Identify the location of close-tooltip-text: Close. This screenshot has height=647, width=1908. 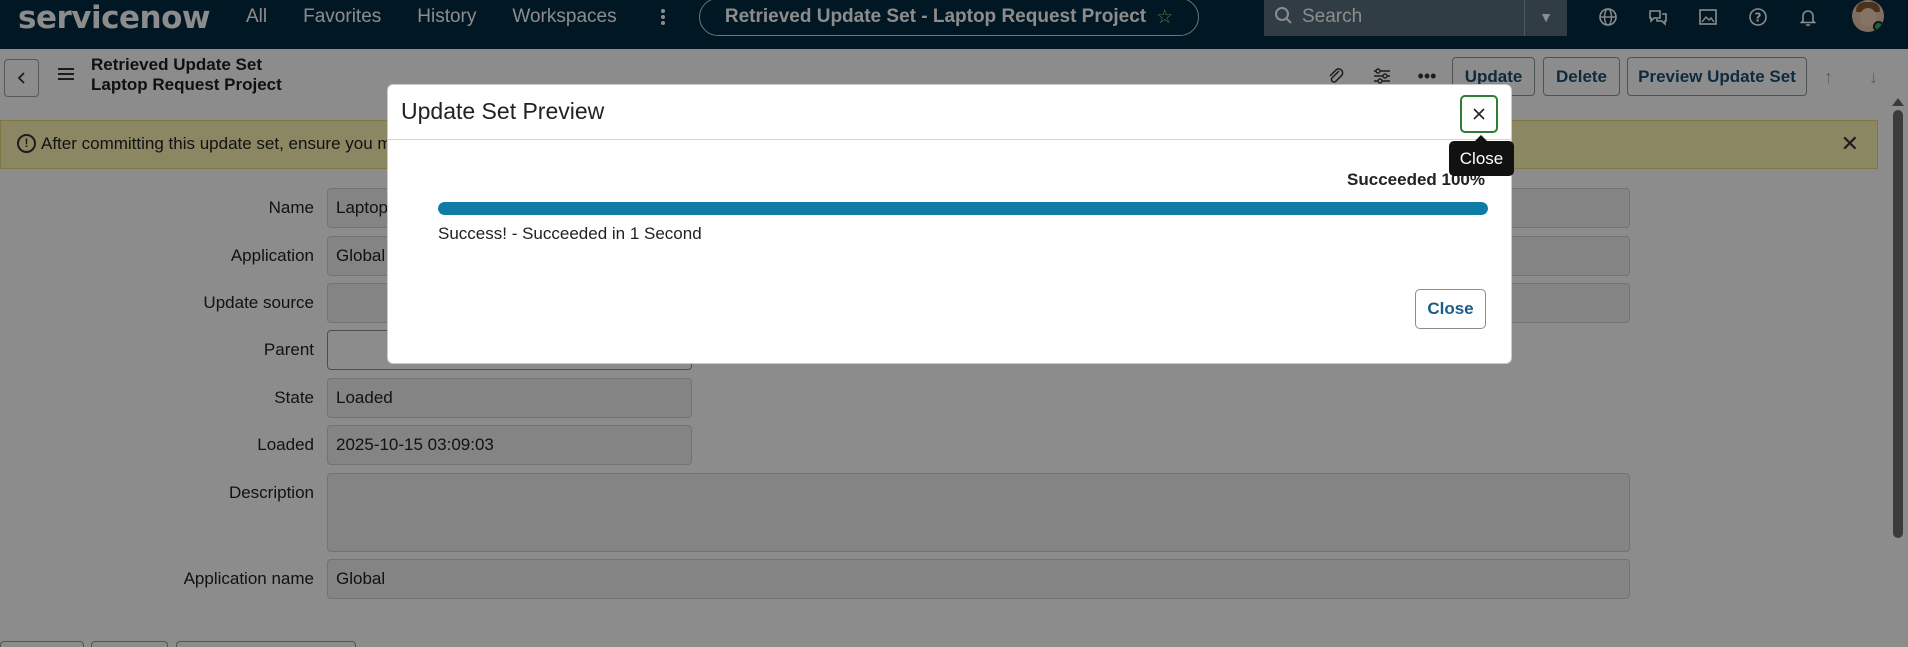
(1481, 158).